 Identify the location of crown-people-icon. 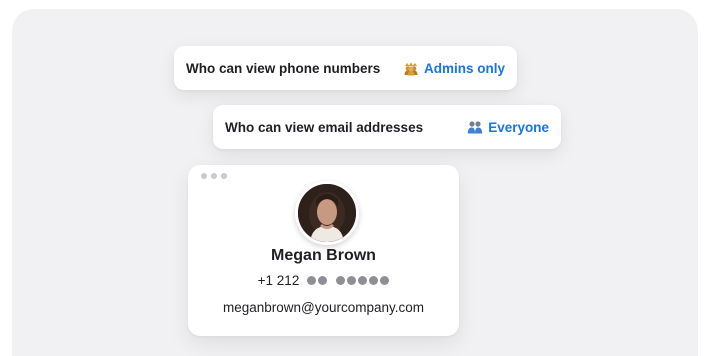
(411, 69).